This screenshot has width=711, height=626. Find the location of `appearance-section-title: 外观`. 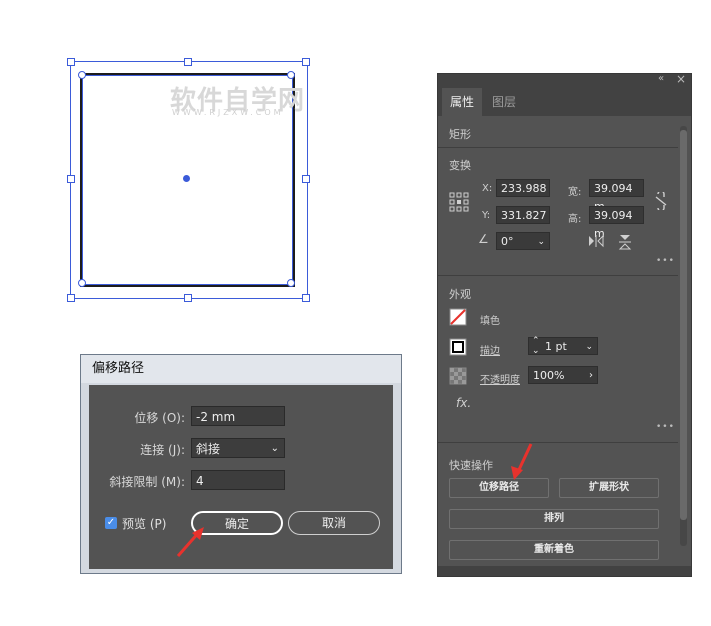

appearance-section-title: 外观 is located at coordinates (460, 294).